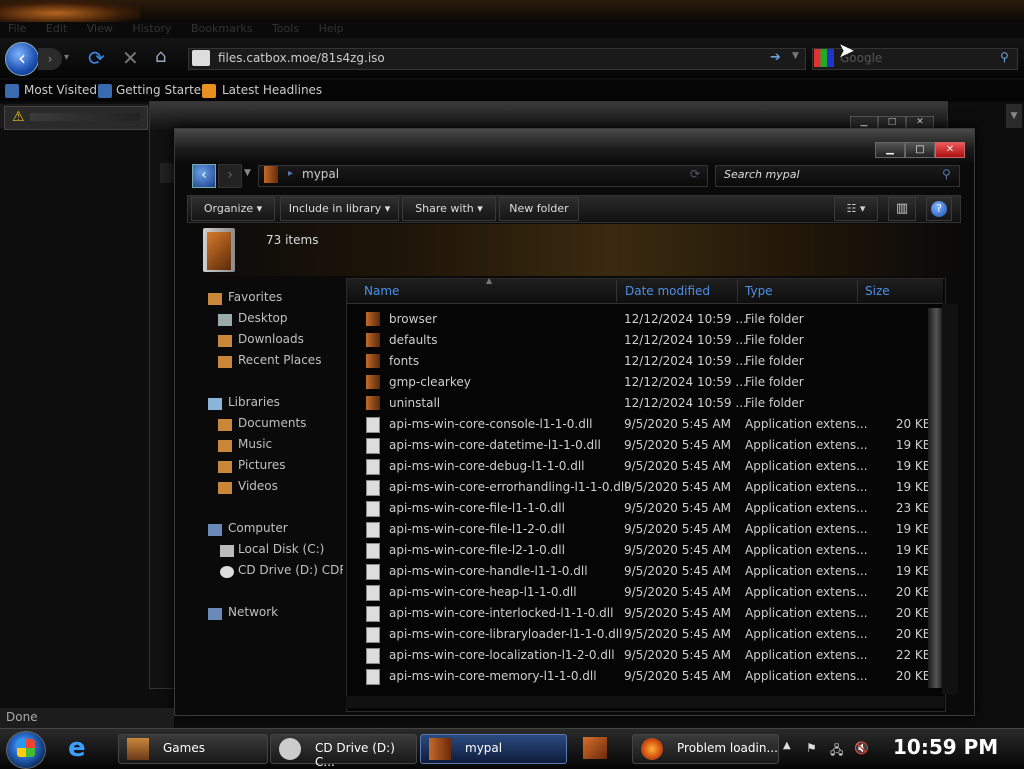 Image resolution: width=1024 pixels, height=769 pixels. What do you see at coordinates (320, 174) in the screenshot?
I see `breadcrumb-current: mypal` at bounding box center [320, 174].